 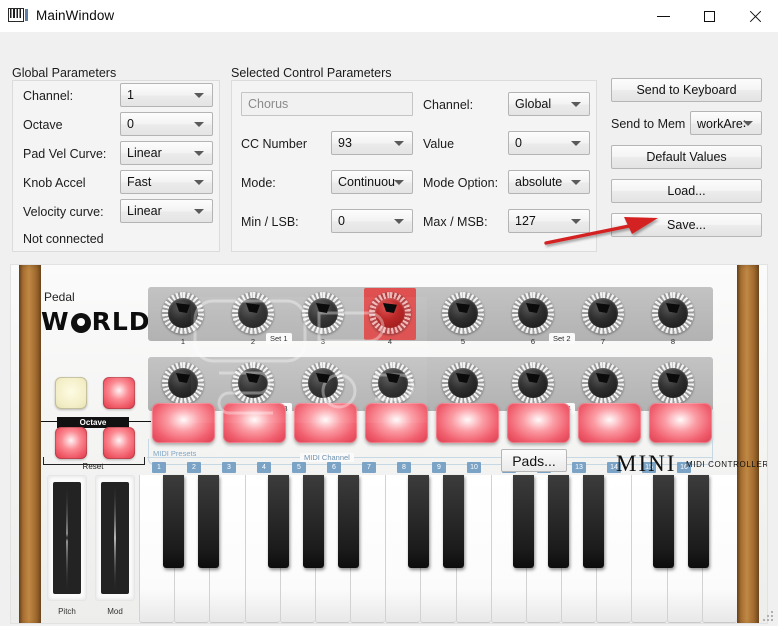 I want to click on send-to-mem-label: Send to Mem, so click(x=648, y=124).